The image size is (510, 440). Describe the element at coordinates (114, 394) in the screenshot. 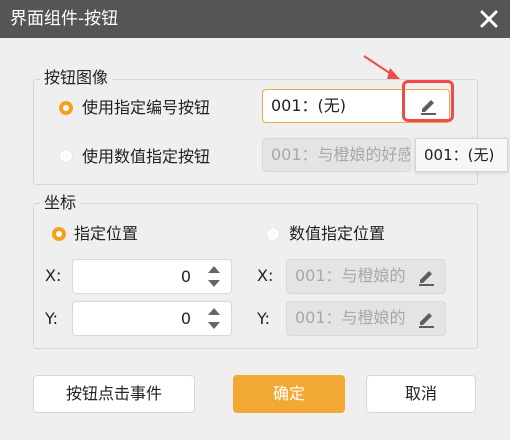

I see `button-click-event-button: 按钮点击事件` at that location.